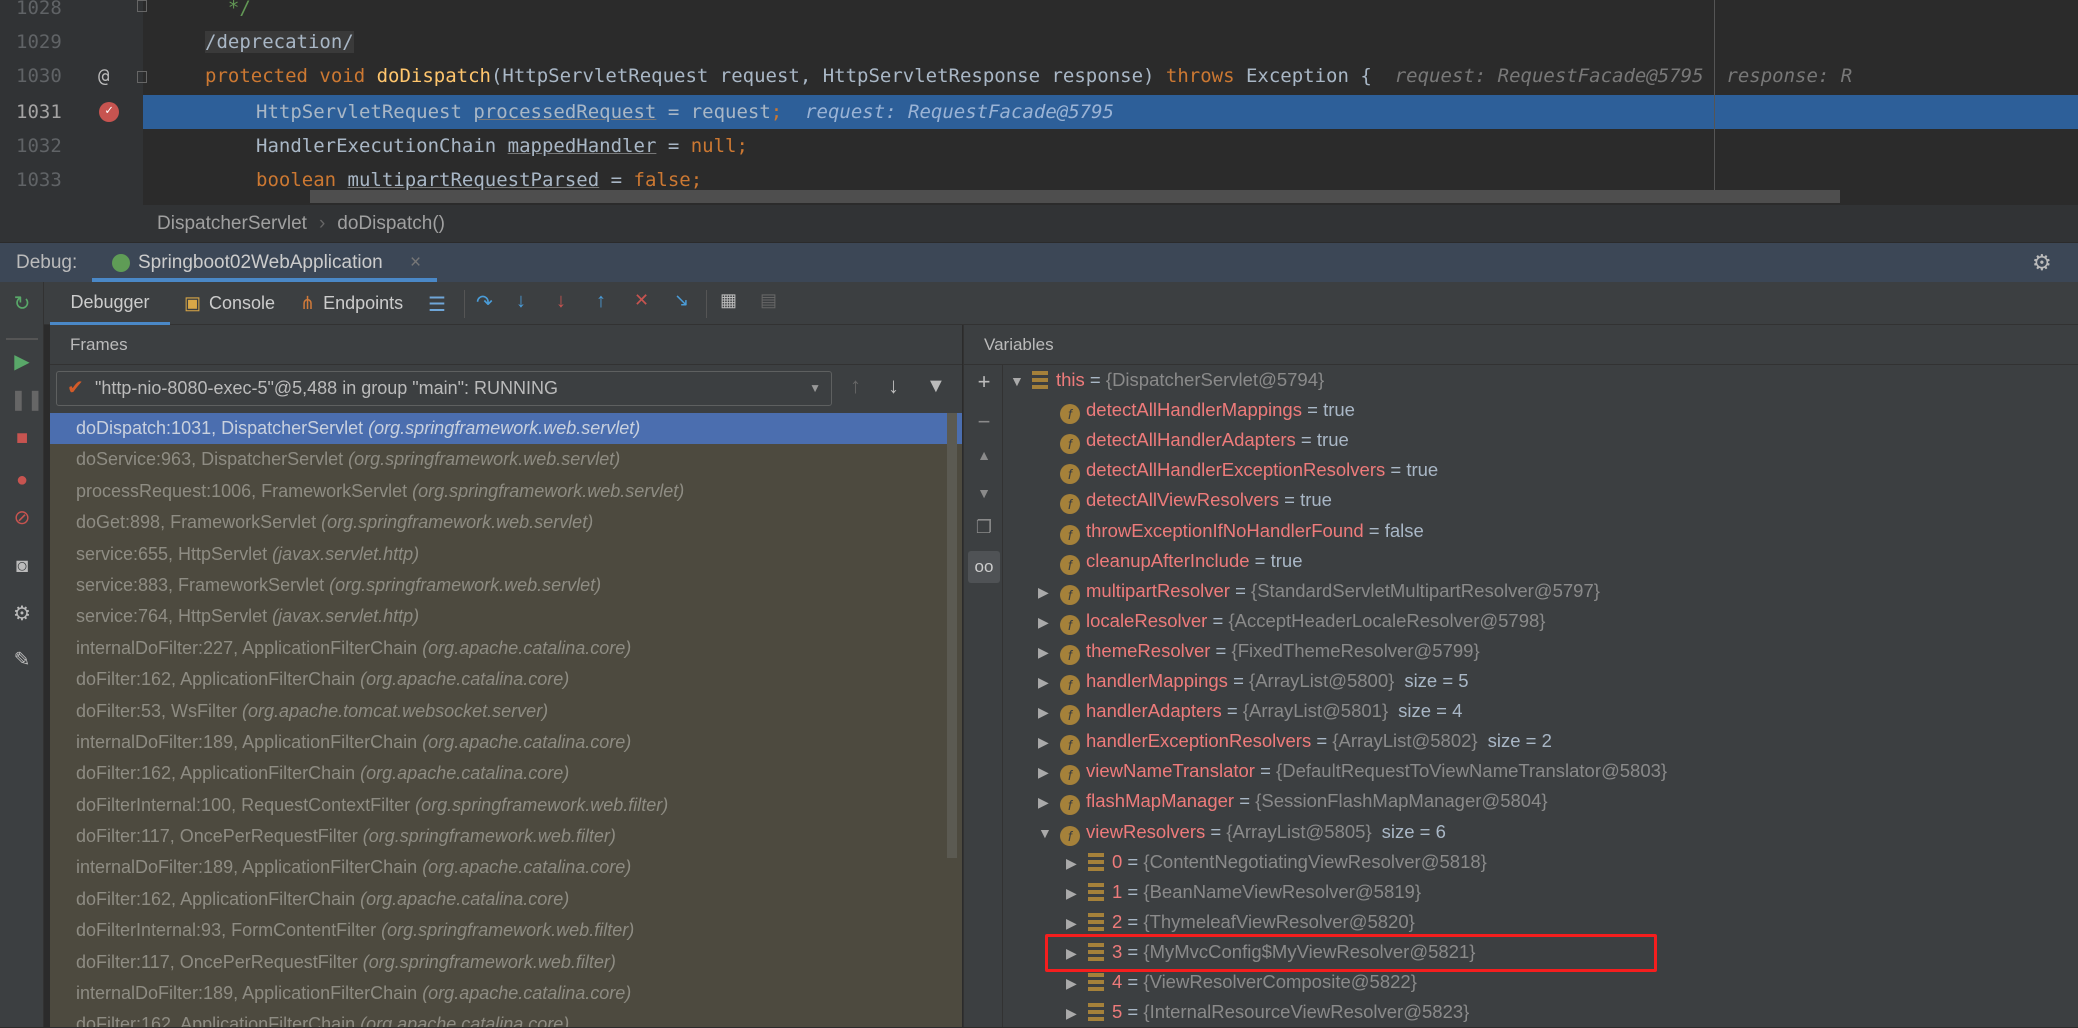  I want to click on filter-icon: ▼, so click(936, 386).